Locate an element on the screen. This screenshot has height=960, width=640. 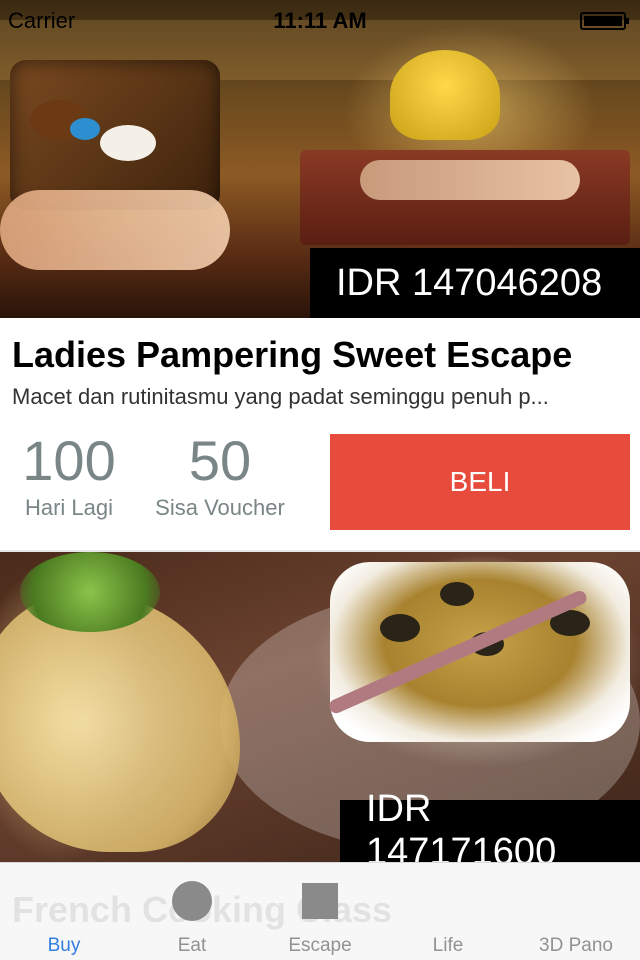
tab-life: Life is located at coordinates (448, 911).